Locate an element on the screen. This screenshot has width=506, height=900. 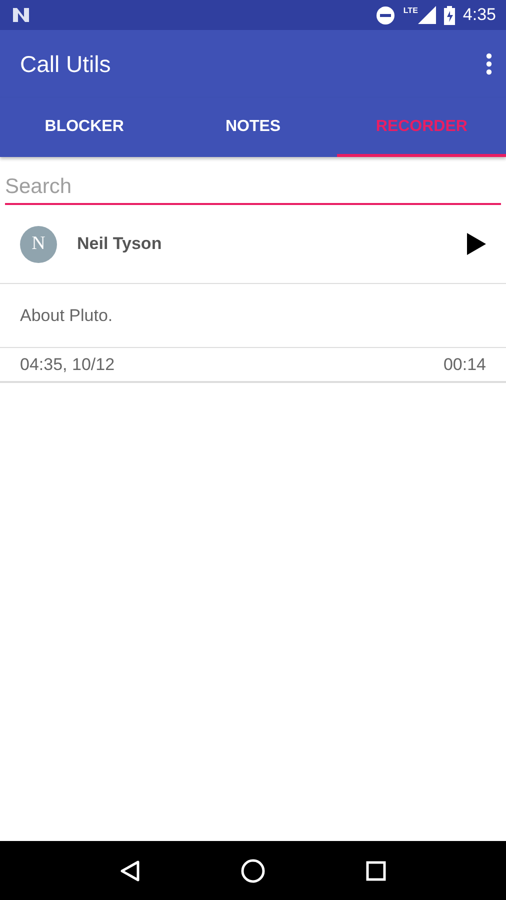
home-button is located at coordinates (252, 870).